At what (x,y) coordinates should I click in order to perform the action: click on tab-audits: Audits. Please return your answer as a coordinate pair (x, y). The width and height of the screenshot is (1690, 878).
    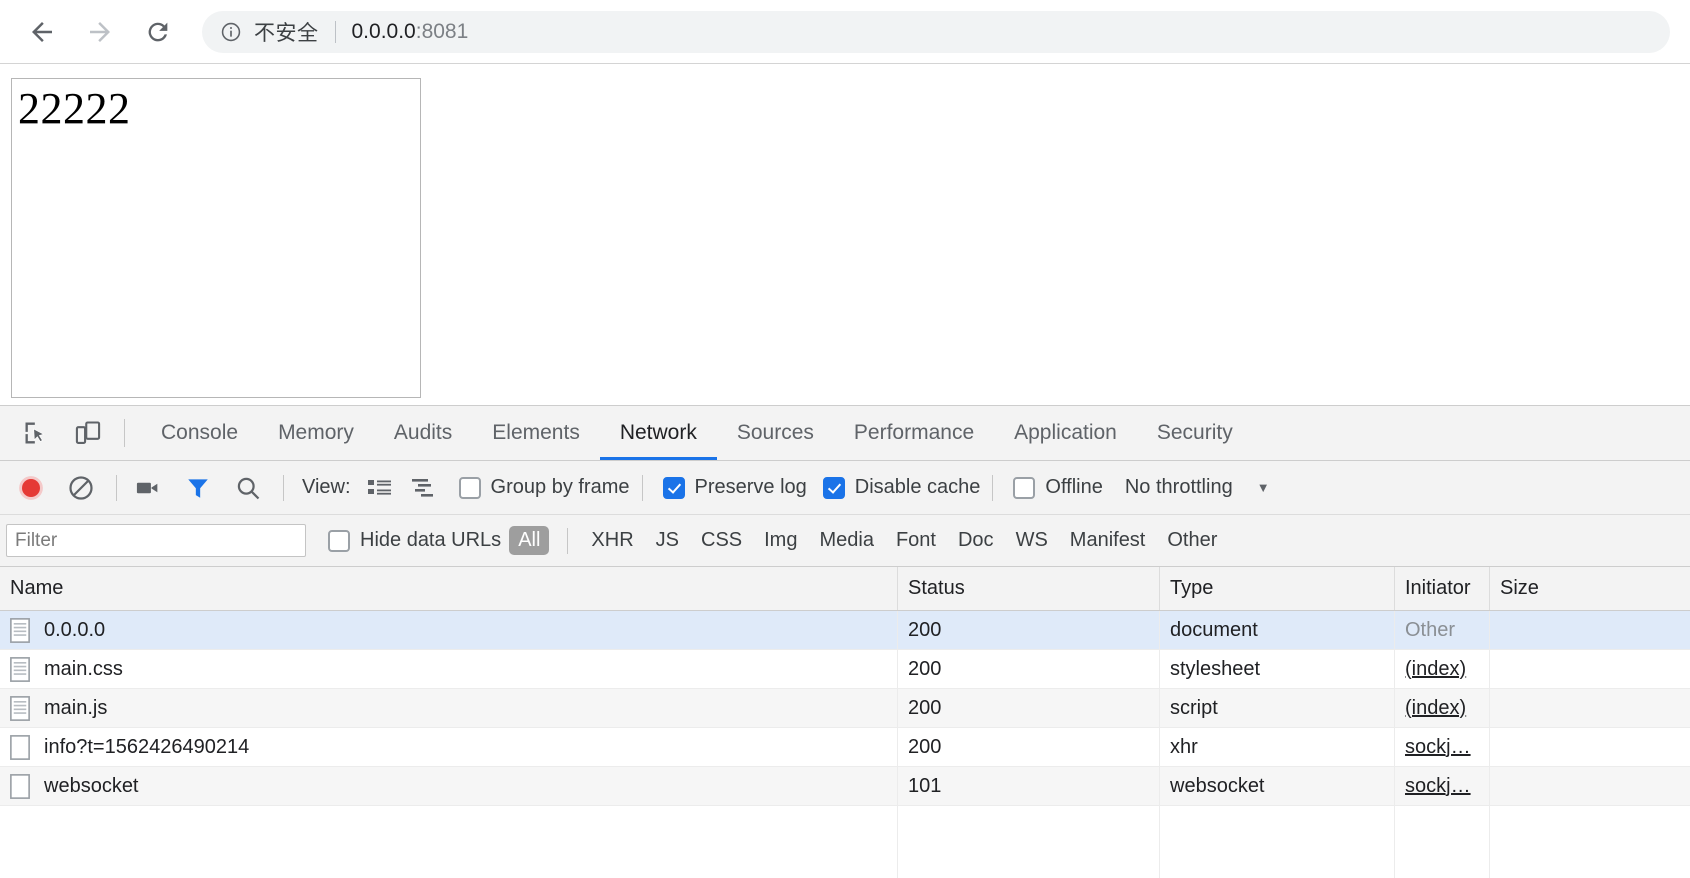
    Looking at the image, I should click on (423, 433).